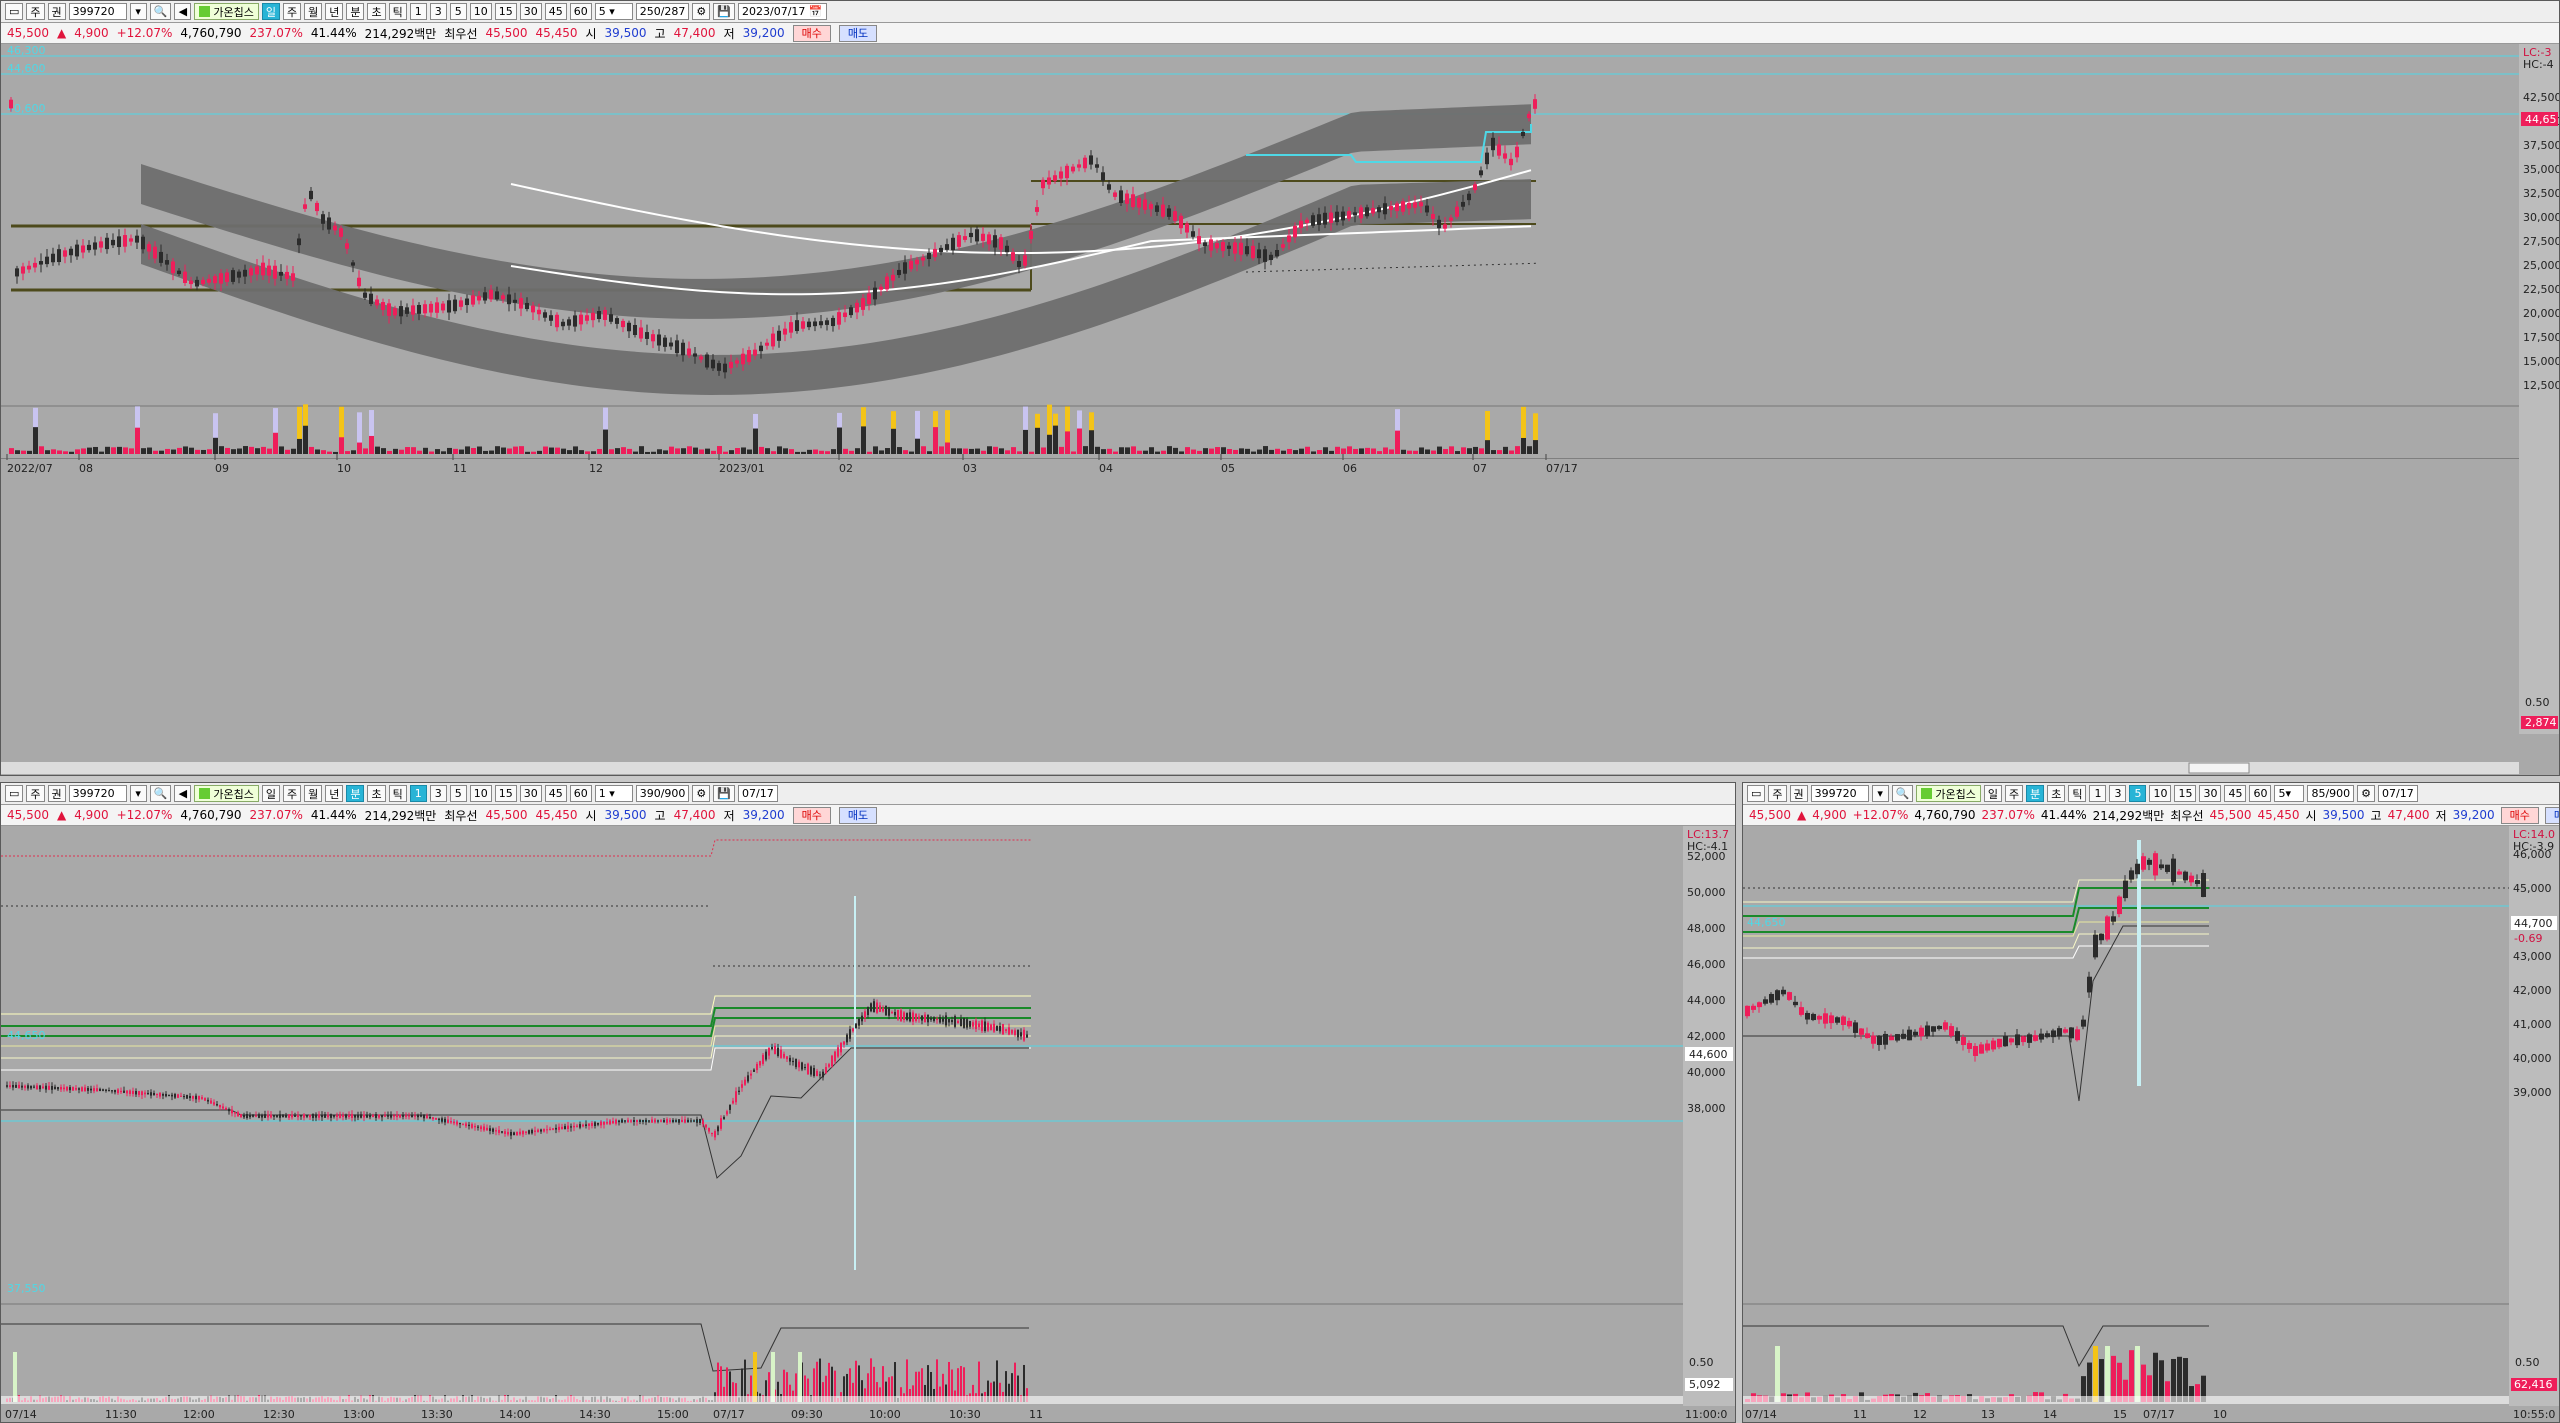 Image resolution: width=2560 pixels, height=1423 pixels. What do you see at coordinates (782, 11) in the screenshot?
I see `date-field: 2023/07/17 📅` at bounding box center [782, 11].